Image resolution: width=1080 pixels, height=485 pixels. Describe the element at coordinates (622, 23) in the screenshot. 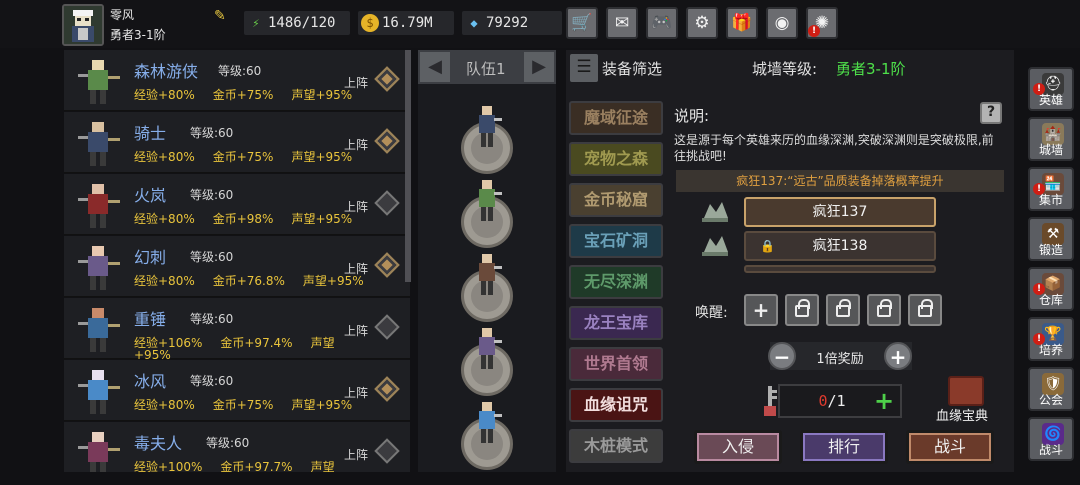

I see `mail-icon: ✉` at that location.